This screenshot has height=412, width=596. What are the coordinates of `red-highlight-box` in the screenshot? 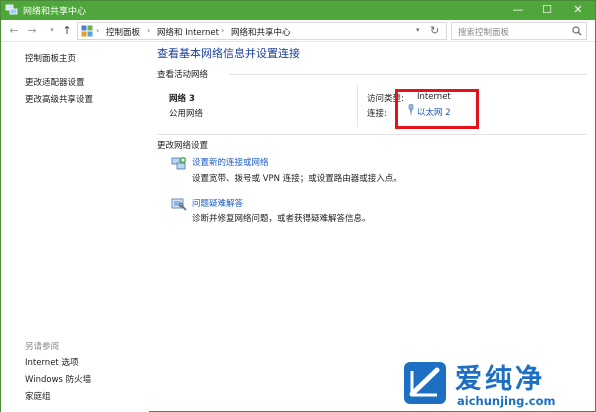 It's located at (437, 109).